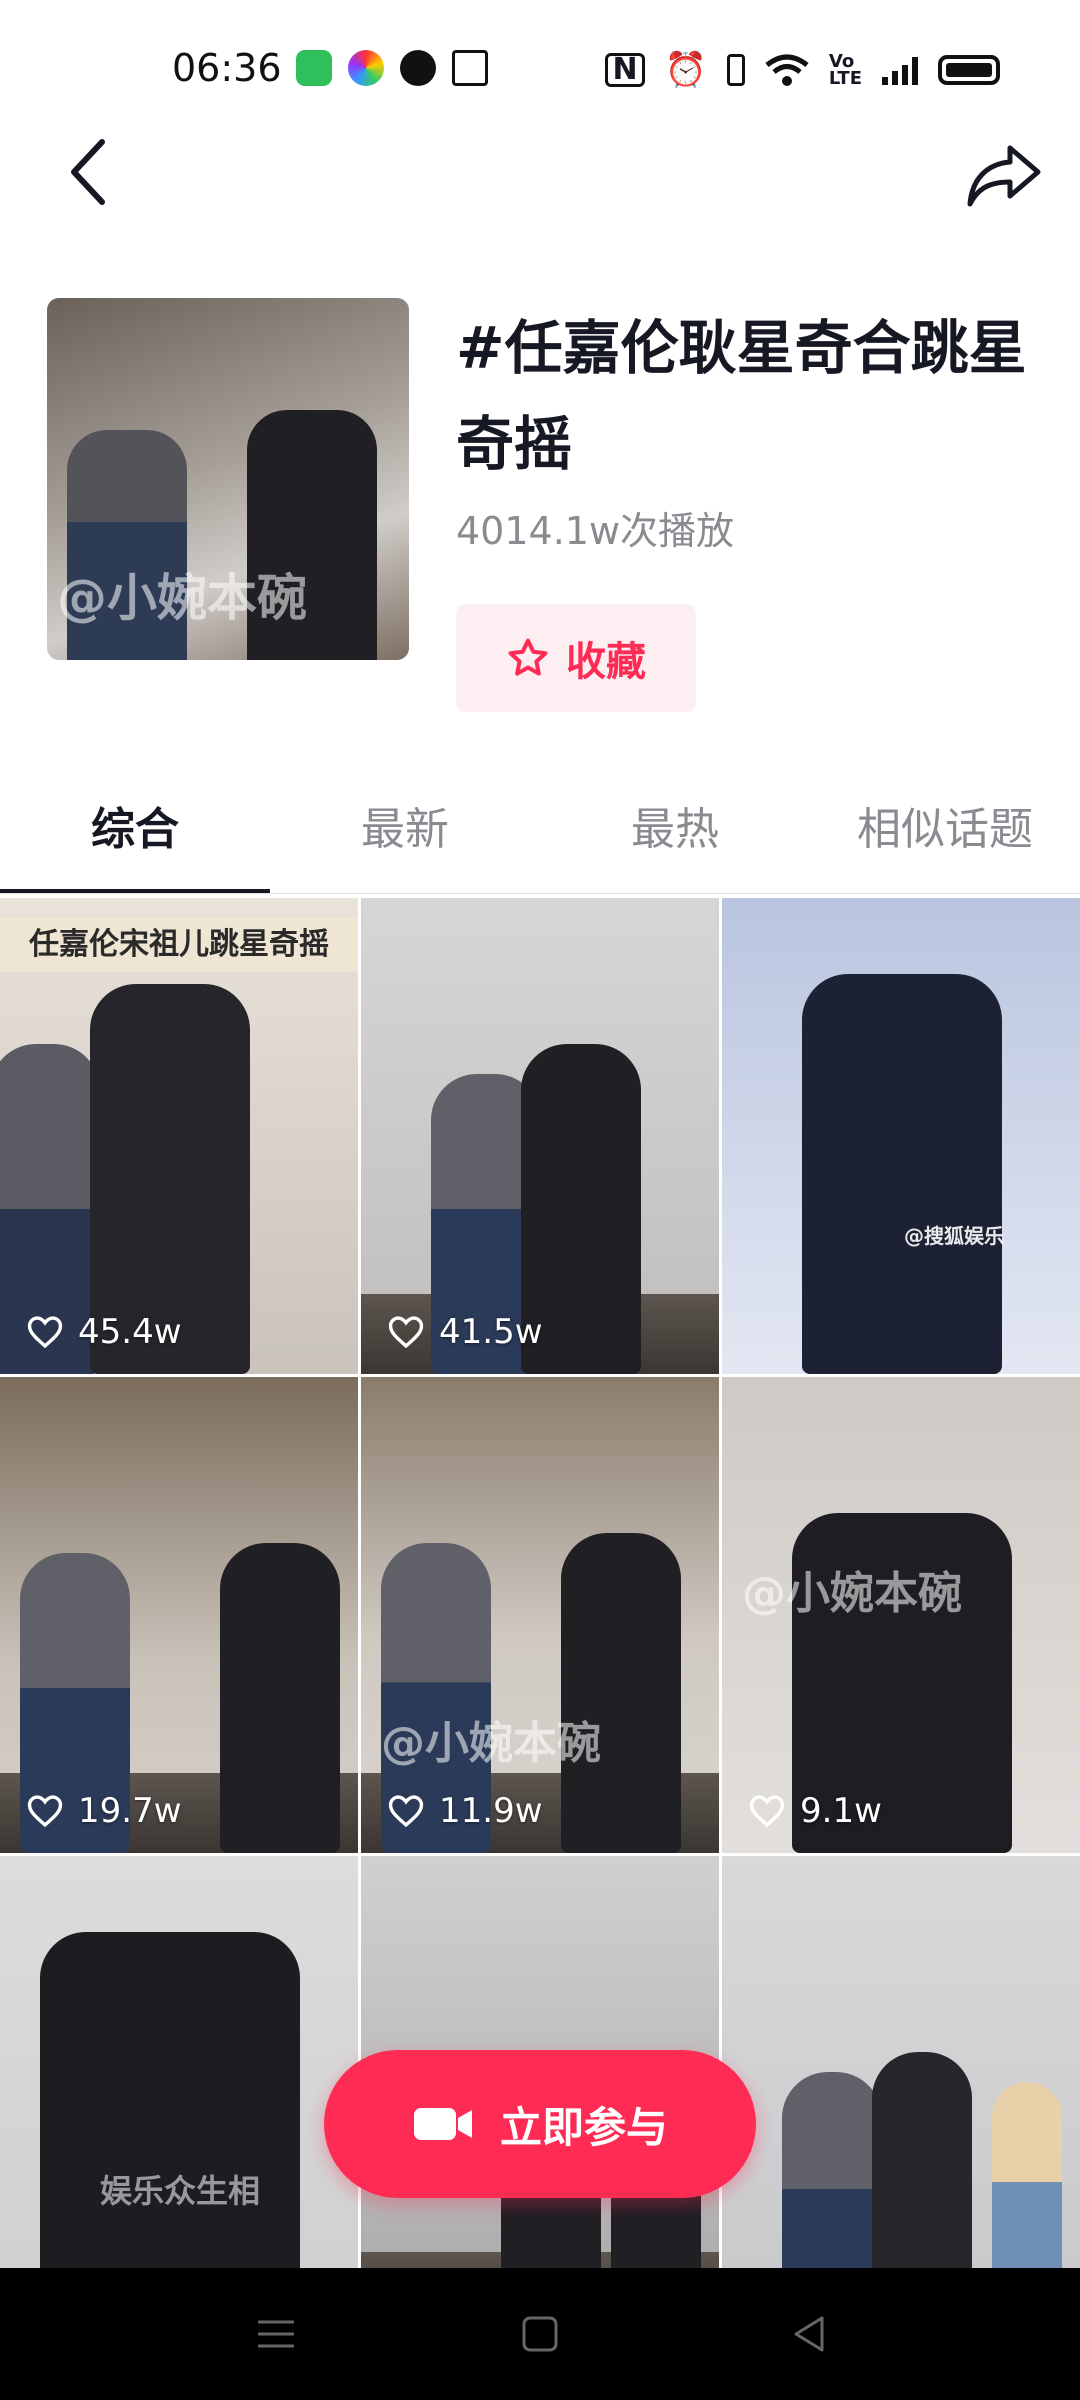 This screenshot has height=2400, width=1080. Describe the element at coordinates (528, 657) in the screenshot. I see `star-icon` at that location.